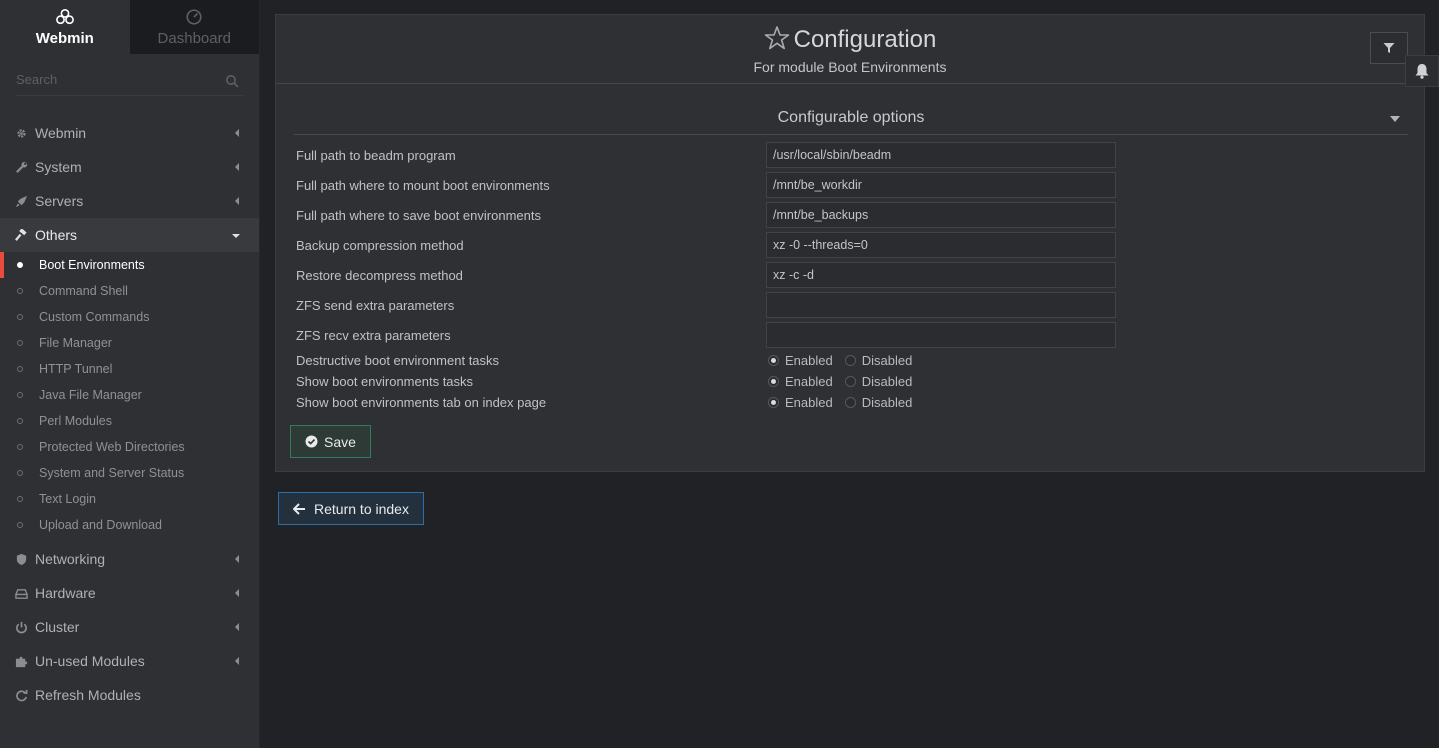  I want to click on bell-icon, so click(1422, 71).